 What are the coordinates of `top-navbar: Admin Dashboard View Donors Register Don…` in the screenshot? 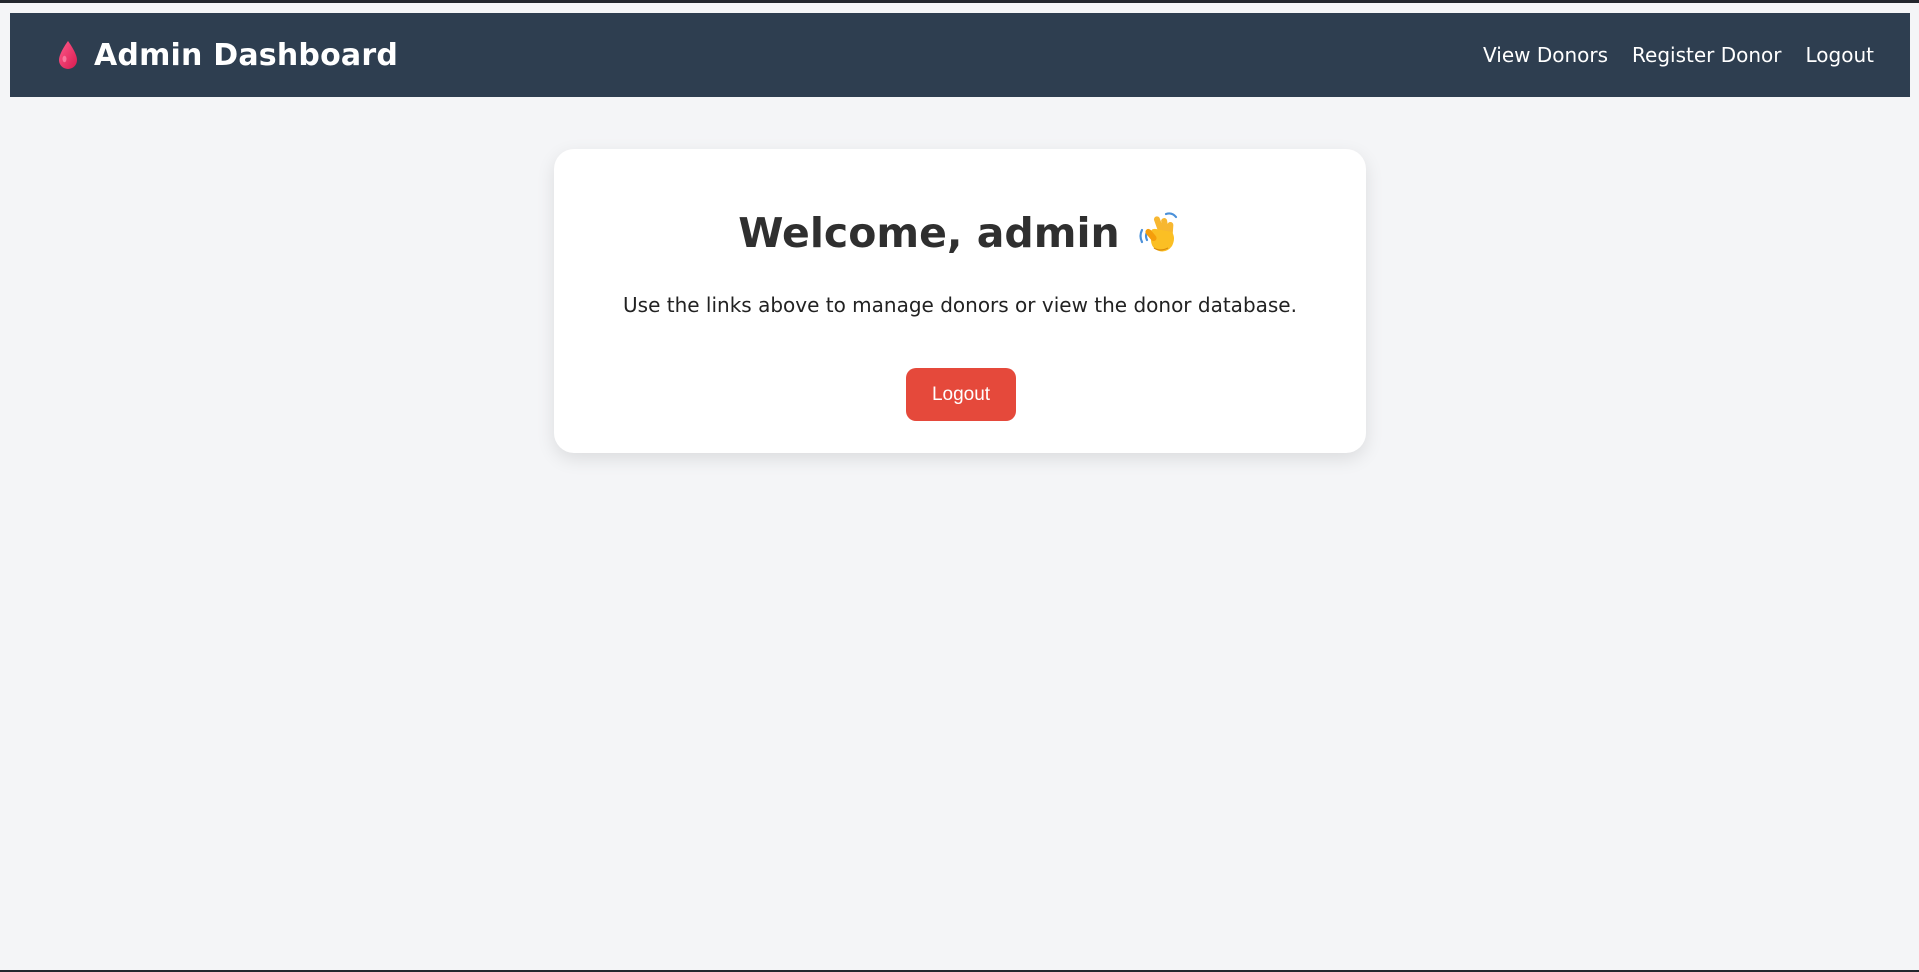 It's located at (960, 55).